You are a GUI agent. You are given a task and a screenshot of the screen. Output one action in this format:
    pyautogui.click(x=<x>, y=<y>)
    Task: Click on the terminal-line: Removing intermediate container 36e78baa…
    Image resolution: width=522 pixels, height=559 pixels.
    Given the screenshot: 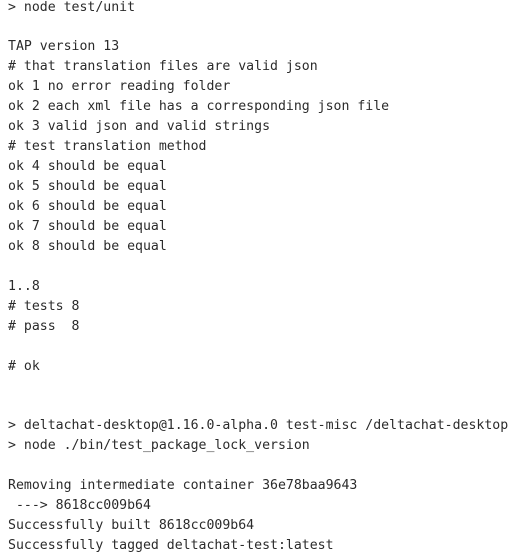 What is the action you would take?
    pyautogui.click(x=183, y=485)
    